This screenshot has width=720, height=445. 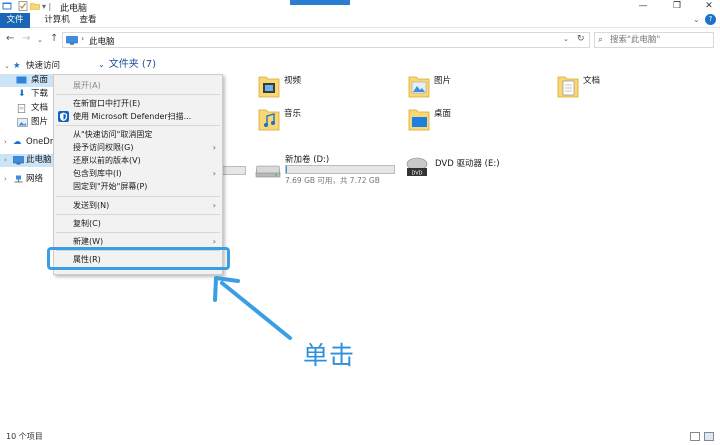 I want to click on item-count: 10 个项目, so click(x=24, y=436).